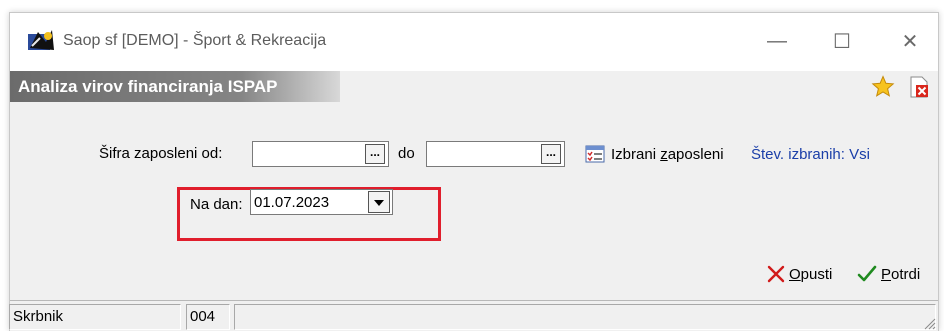  Describe the element at coordinates (216, 204) in the screenshot. I see `date-label: Na dan:` at that location.